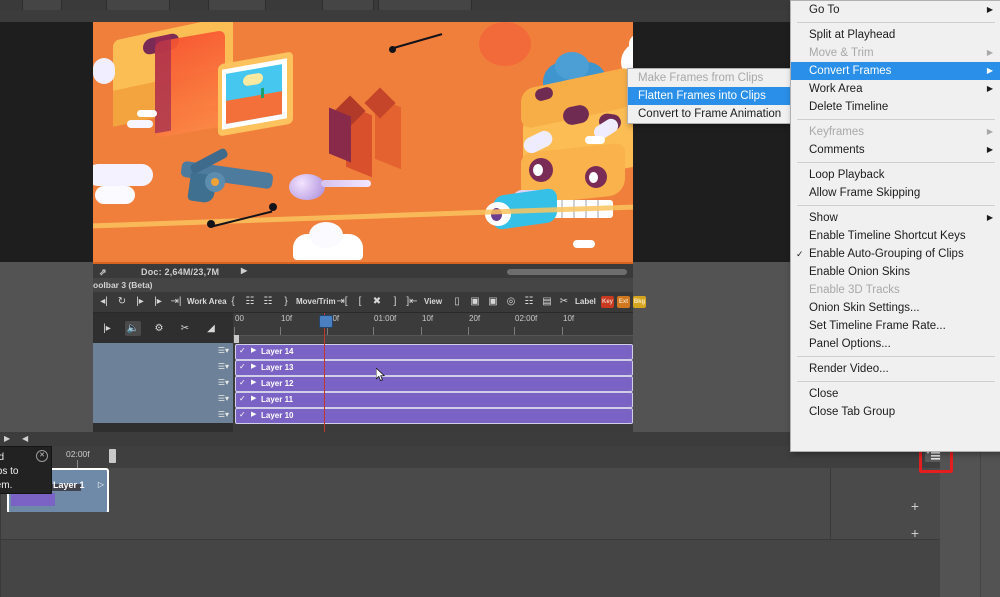 The height and width of the screenshot is (597, 1000). I want to click on next-frame-icon: |▸, so click(158, 302).